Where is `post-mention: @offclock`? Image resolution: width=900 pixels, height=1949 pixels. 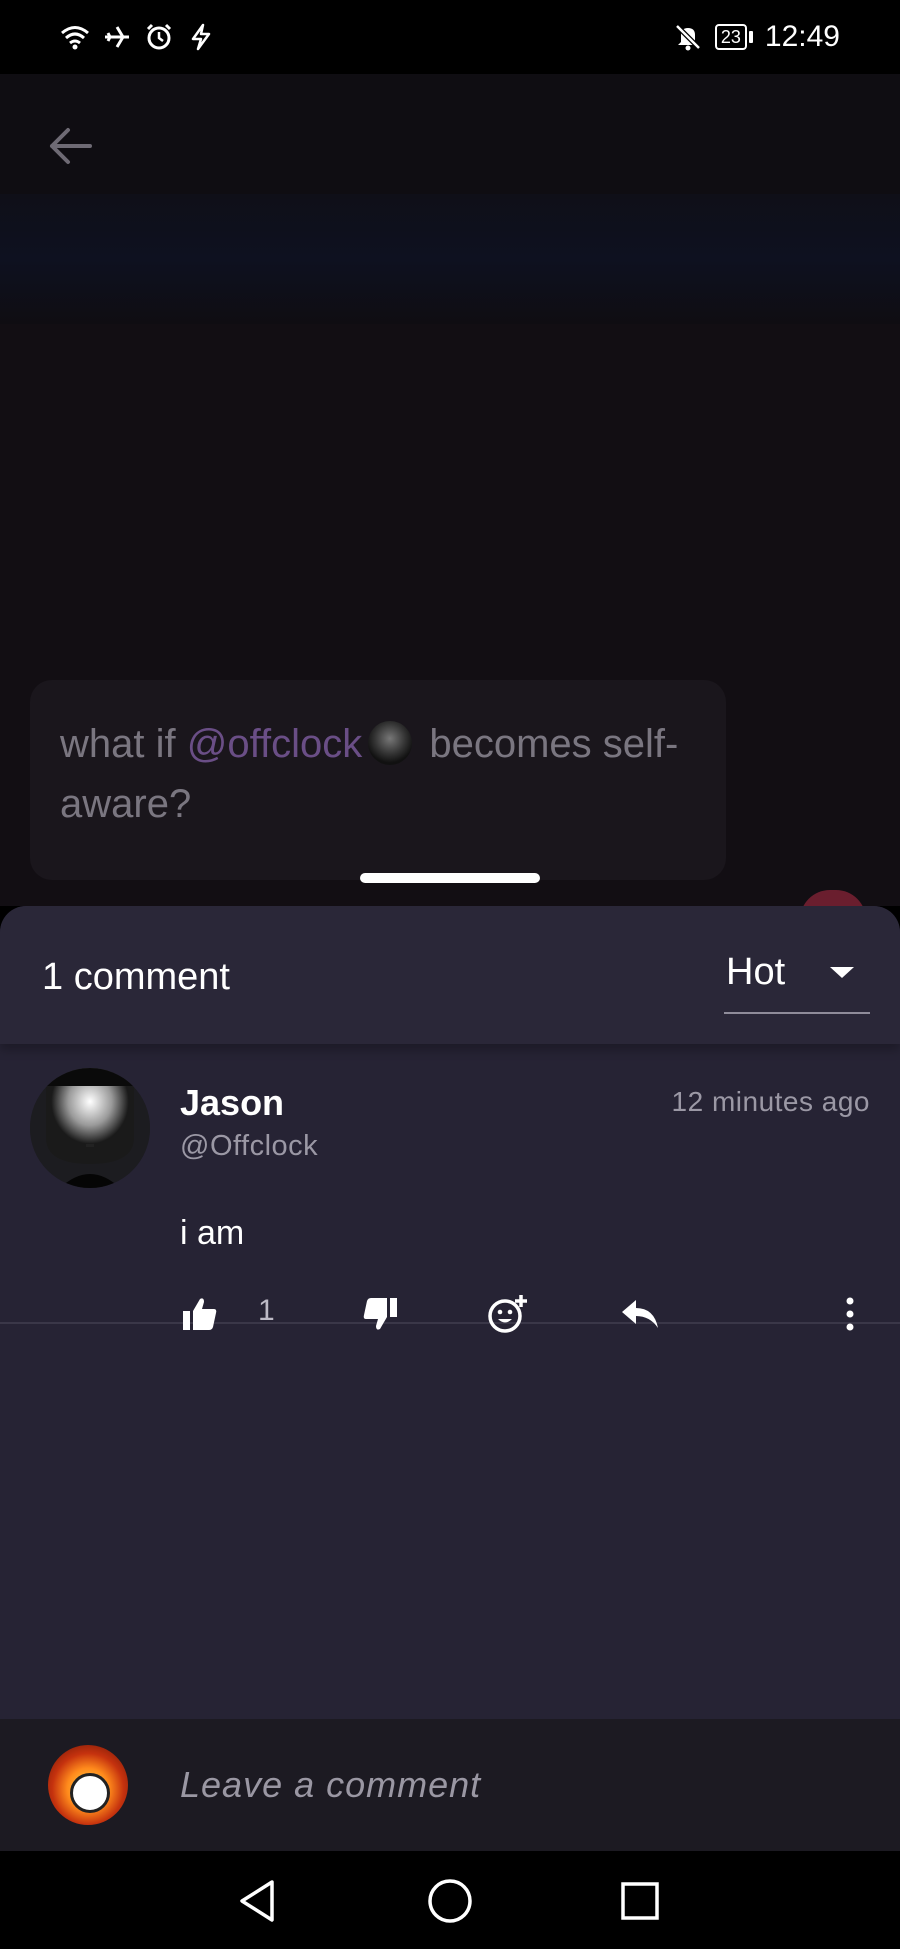
post-mention: @offclock is located at coordinates (275, 744).